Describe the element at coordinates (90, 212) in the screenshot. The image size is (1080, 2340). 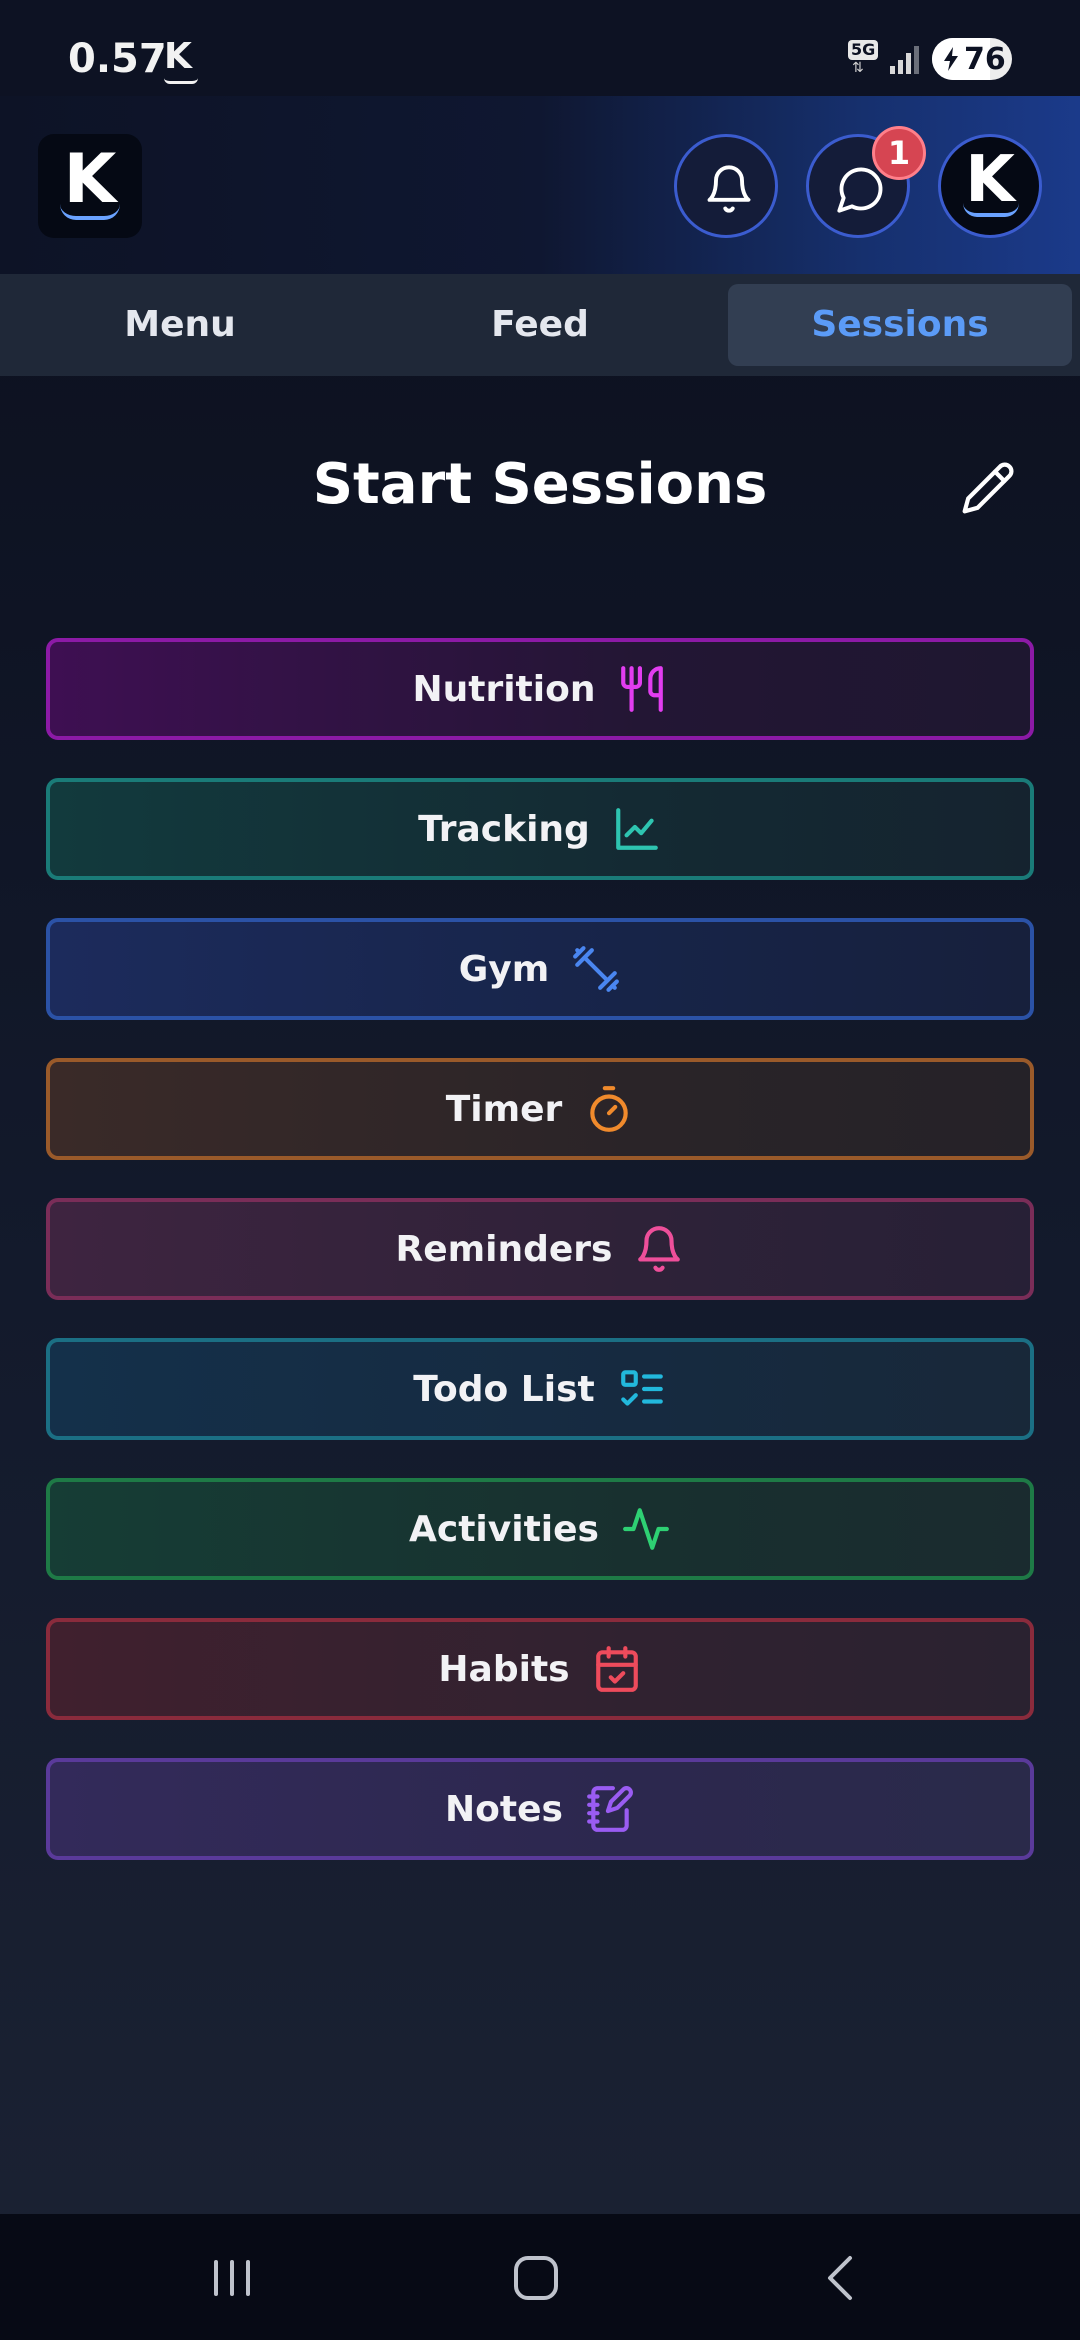
I see `app-logo-underline` at that location.